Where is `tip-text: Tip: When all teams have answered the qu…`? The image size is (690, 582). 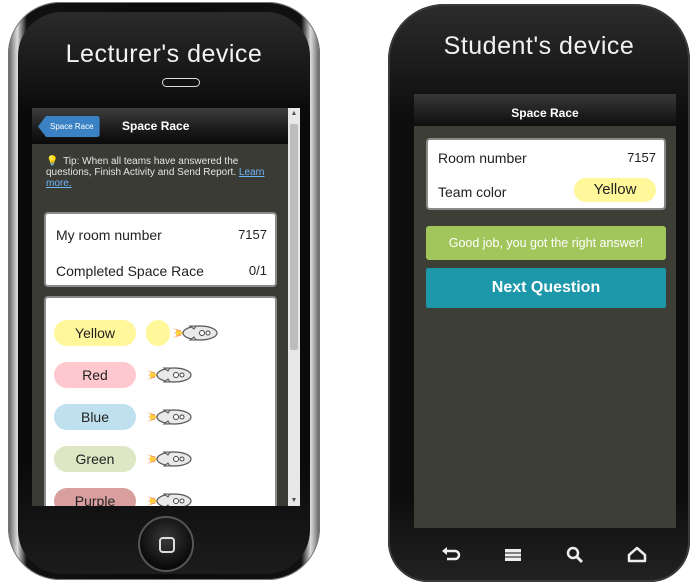
tip-text: Tip: When all teams have answered the qu… is located at coordinates (142, 167).